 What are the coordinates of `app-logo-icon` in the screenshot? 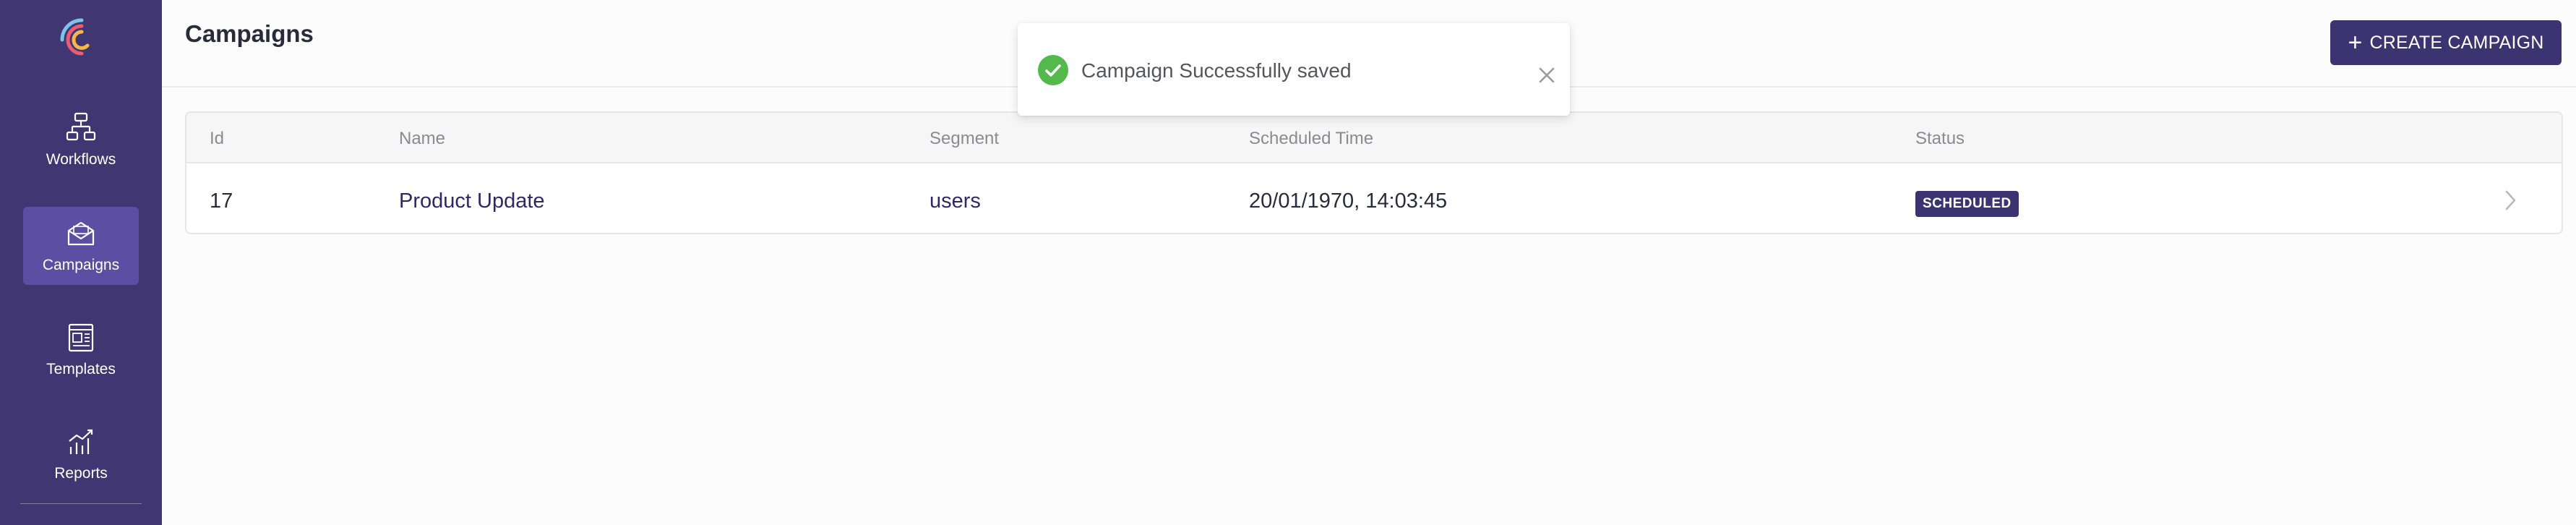 It's located at (82, 40).